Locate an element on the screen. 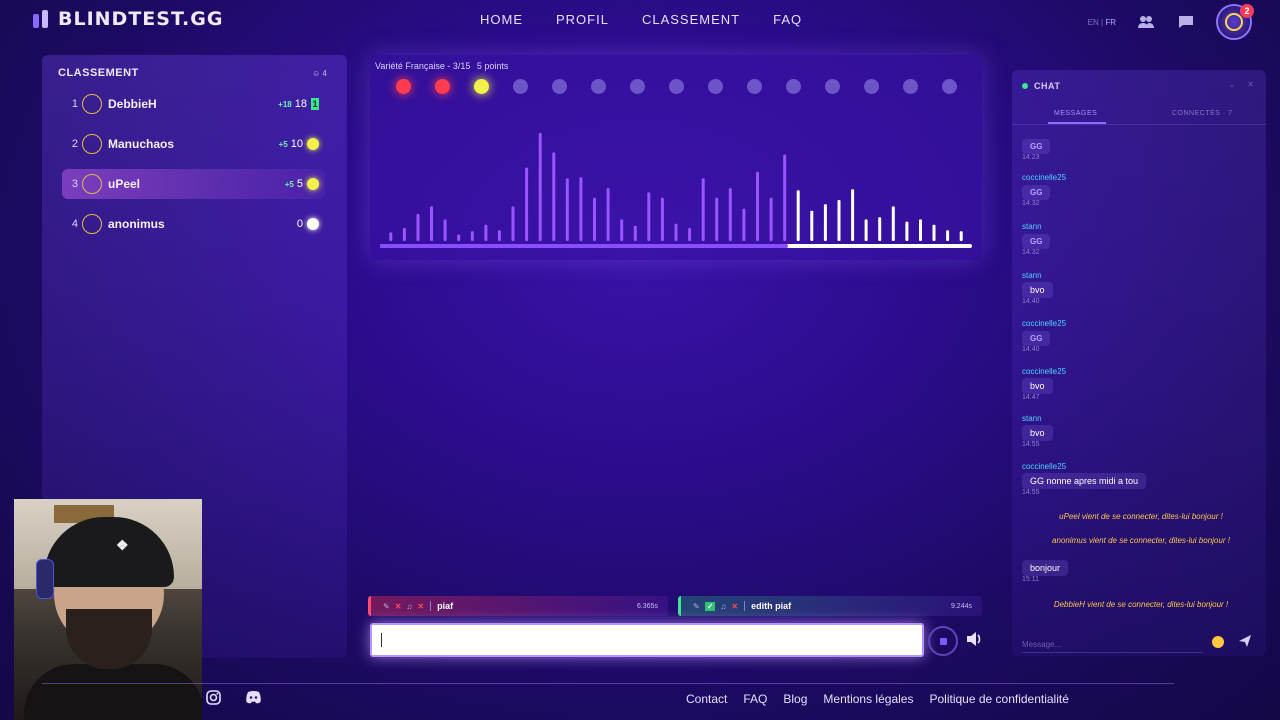 This screenshot has width=1280, height=720. tab-messages: MESSAGES is located at coordinates (1075, 113).